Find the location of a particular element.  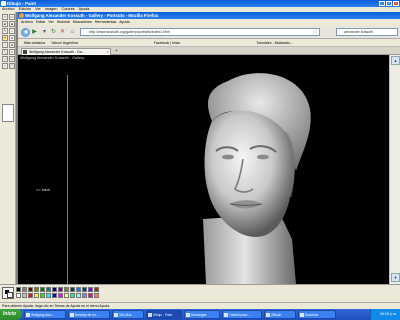

mail-task-icon is located at coordinates (72, 315).